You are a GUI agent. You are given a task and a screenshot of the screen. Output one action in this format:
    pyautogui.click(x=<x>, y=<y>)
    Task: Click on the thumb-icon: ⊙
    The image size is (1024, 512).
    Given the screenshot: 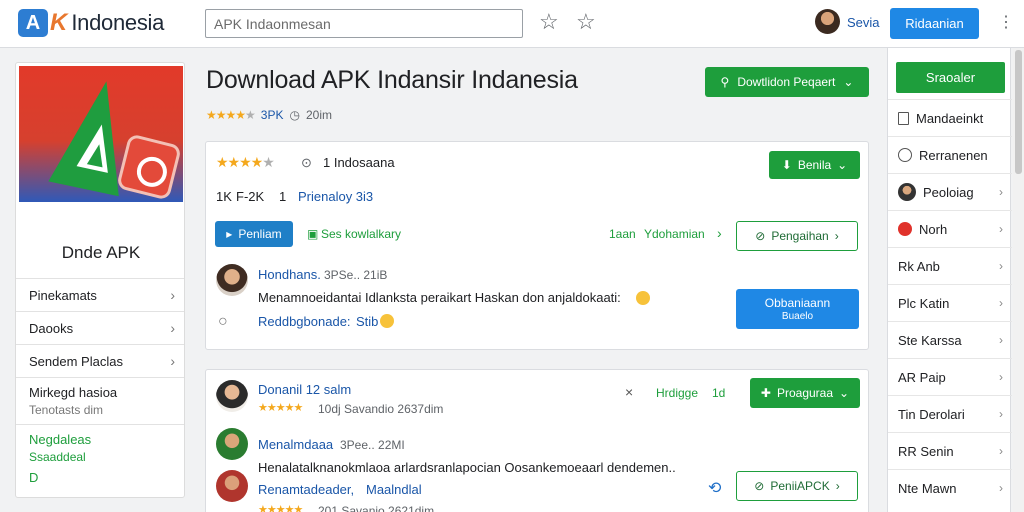 What is the action you would take?
    pyautogui.click(x=306, y=162)
    